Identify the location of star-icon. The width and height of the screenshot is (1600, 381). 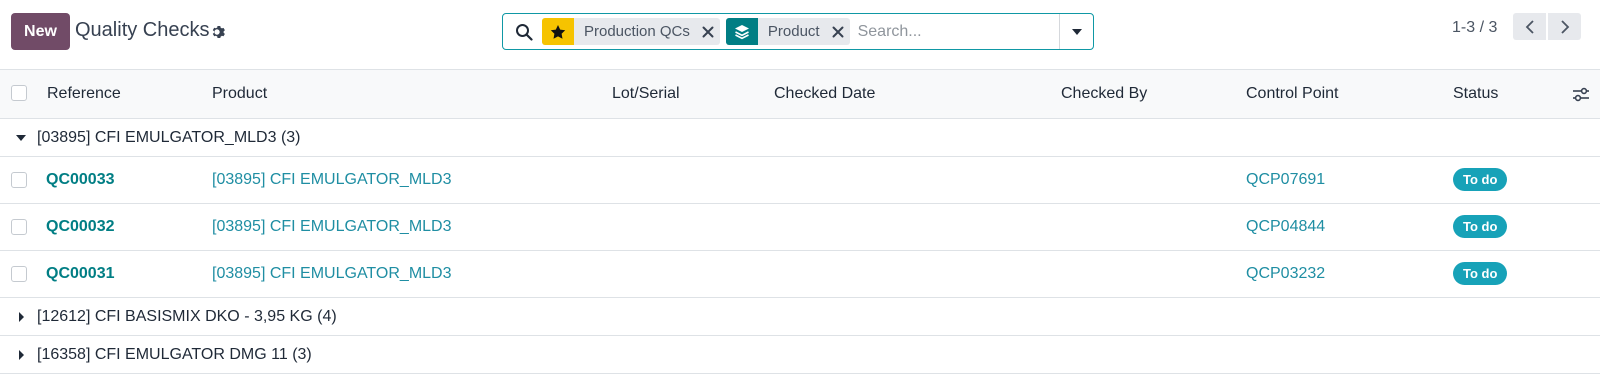
(558, 31).